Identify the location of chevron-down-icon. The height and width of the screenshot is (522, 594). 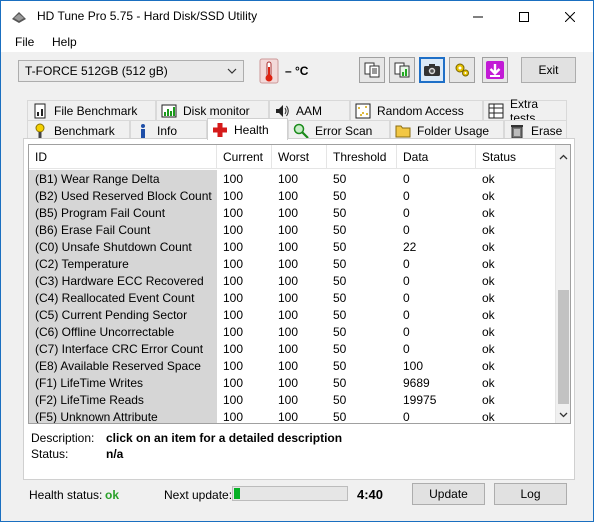
(232, 71).